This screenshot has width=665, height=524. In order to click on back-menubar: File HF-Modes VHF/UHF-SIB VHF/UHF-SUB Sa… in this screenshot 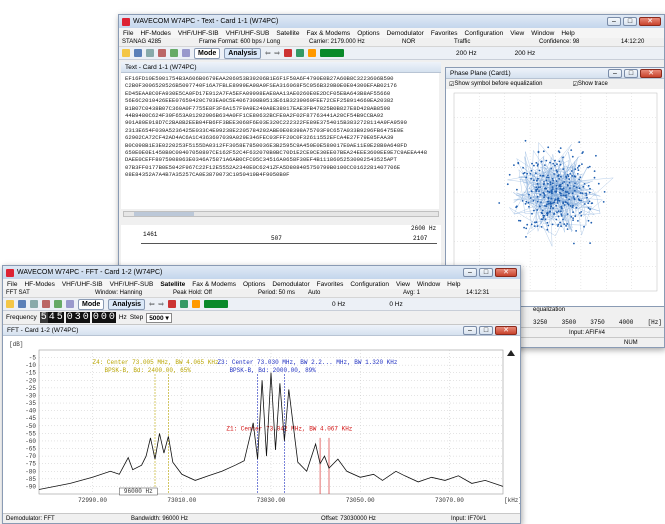, I will do `click(391, 33)`.